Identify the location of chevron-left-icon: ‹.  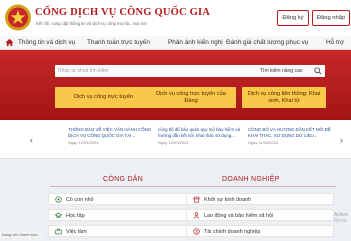
(31, 140).